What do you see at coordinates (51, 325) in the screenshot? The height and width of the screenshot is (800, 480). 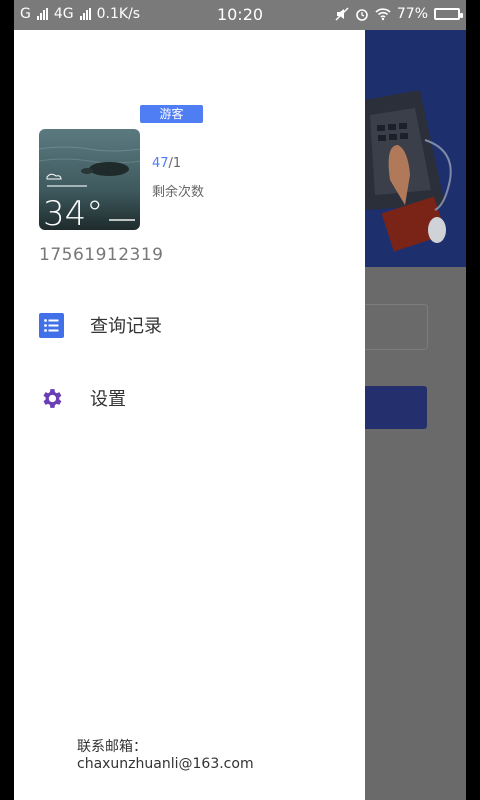 I see `list-icon` at bounding box center [51, 325].